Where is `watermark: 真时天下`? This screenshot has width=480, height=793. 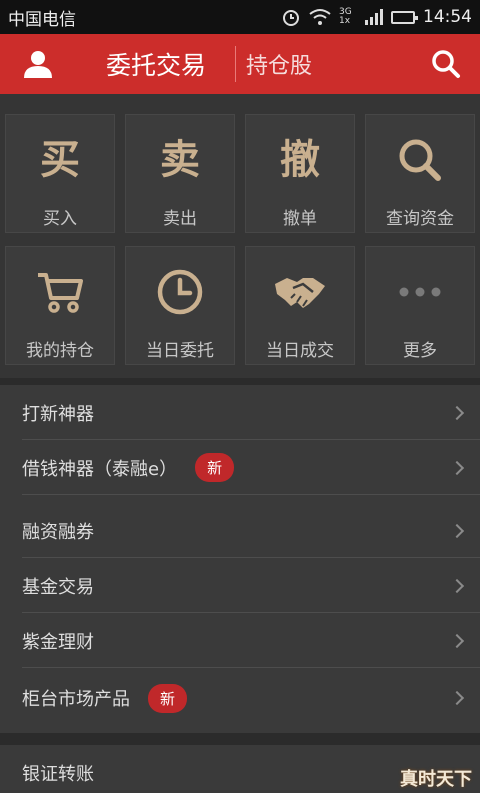 watermark: 真时天下 is located at coordinates (436, 779).